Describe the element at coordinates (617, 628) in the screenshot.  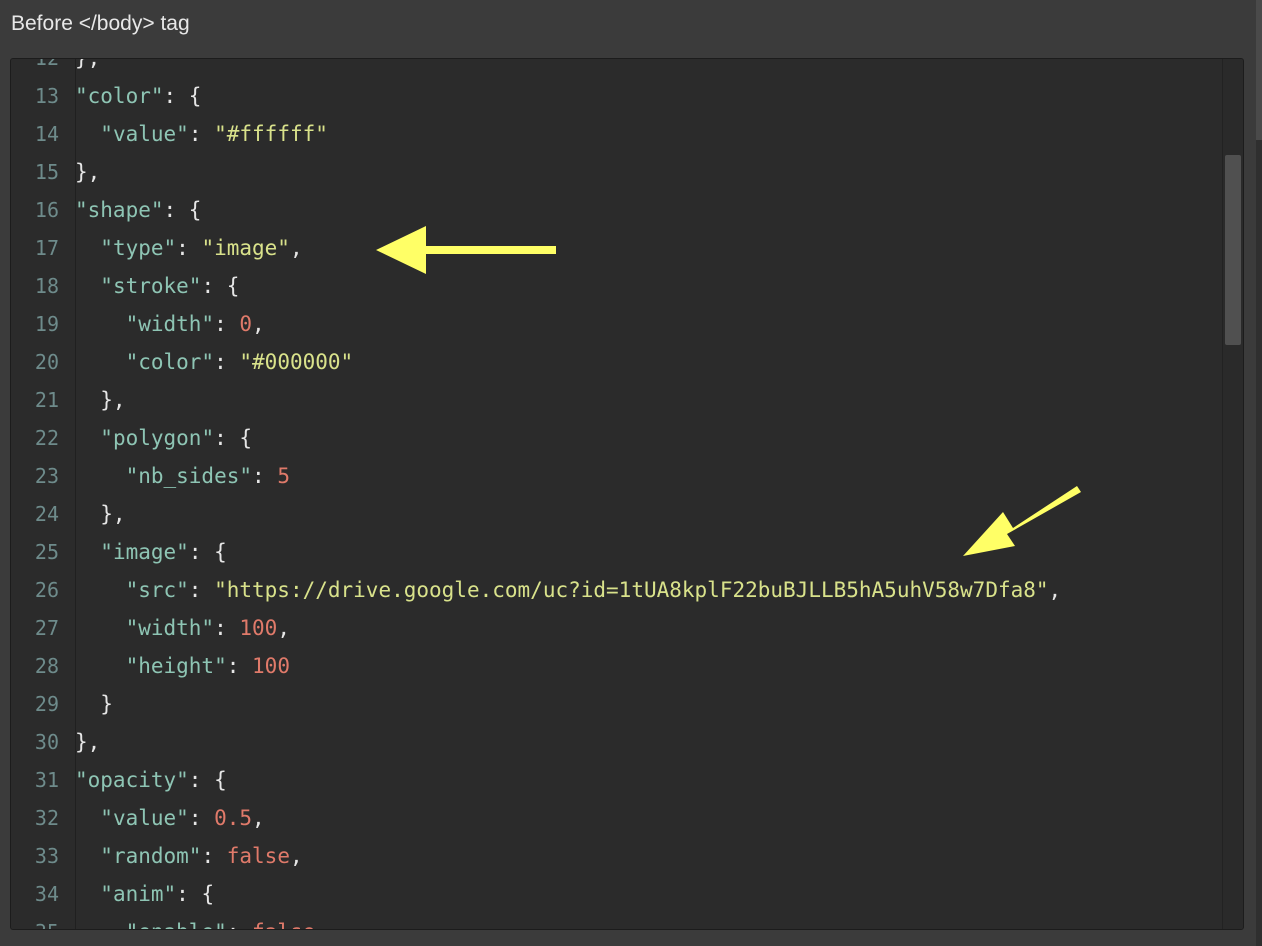
I see `code-line: 27 "width": 100,` at that location.